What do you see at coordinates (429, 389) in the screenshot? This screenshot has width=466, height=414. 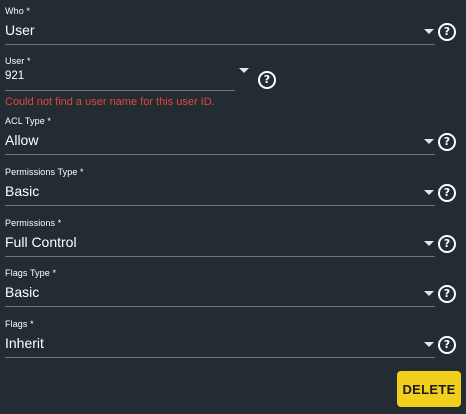 I see `delete-button: DELETE` at bounding box center [429, 389].